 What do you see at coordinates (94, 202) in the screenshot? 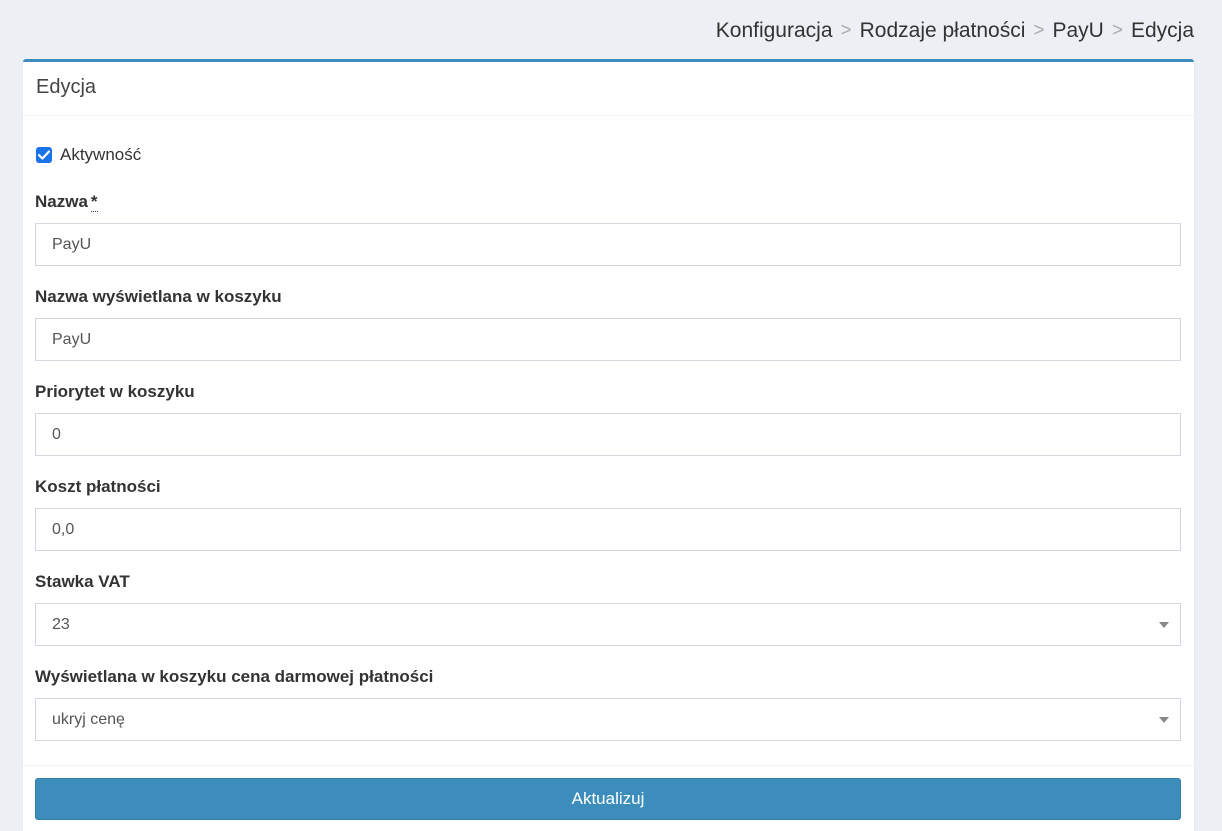
I see `required-marker: *` at bounding box center [94, 202].